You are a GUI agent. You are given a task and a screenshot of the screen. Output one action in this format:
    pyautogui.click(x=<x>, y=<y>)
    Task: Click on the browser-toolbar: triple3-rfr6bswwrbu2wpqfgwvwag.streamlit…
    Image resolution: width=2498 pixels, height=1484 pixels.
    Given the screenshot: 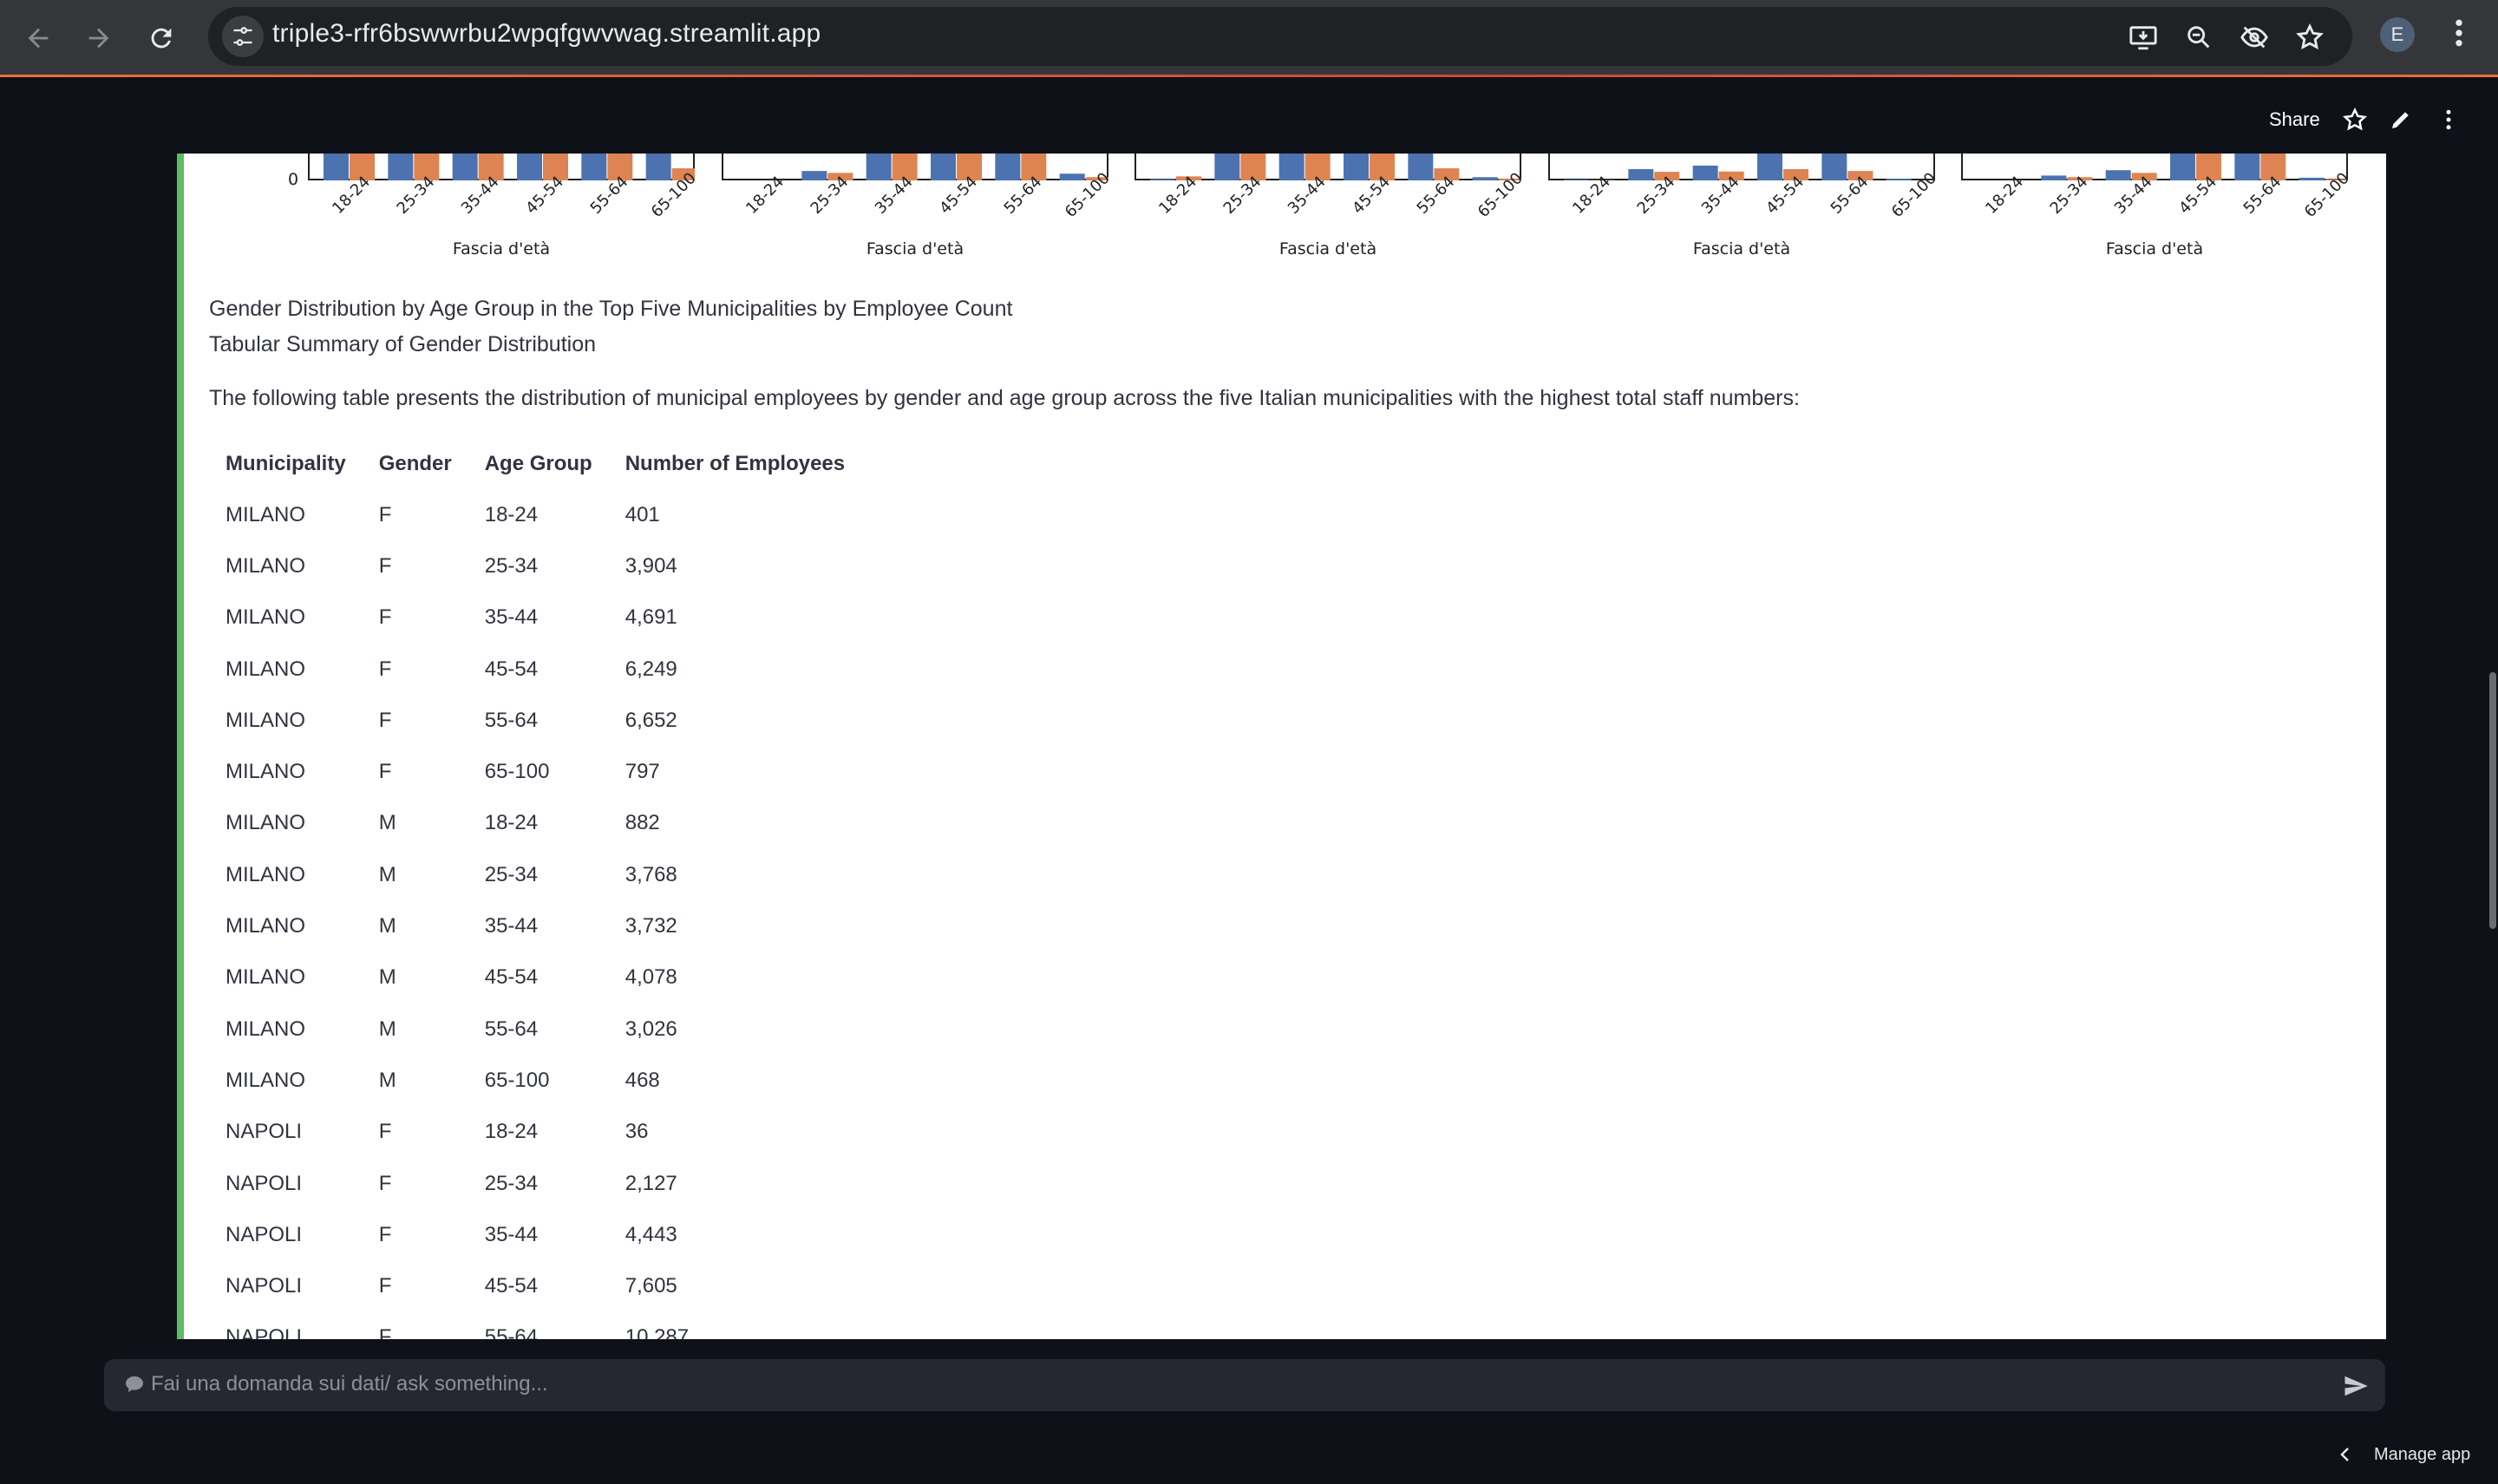 What is the action you would take?
    pyautogui.click(x=1249, y=38)
    